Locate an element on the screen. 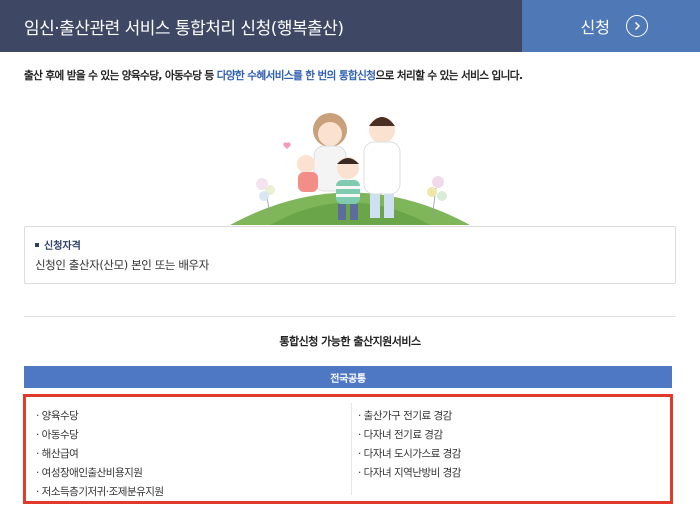 This screenshot has height=512, width=700. page-title: 임신·출산관련 서비스 통합처리 신청(행복출산) is located at coordinates (261, 26).